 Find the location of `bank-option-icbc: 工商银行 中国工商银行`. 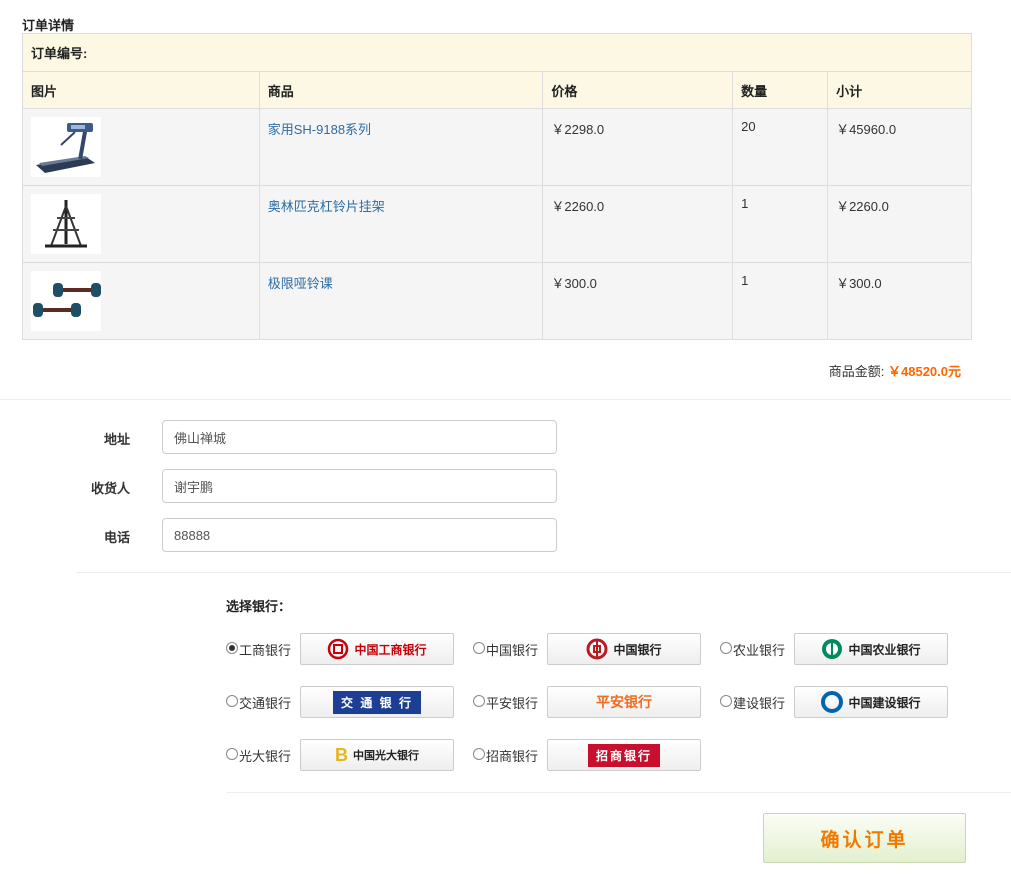

bank-option-icbc: 工商银行 中国工商银行 is located at coordinates (346, 649).